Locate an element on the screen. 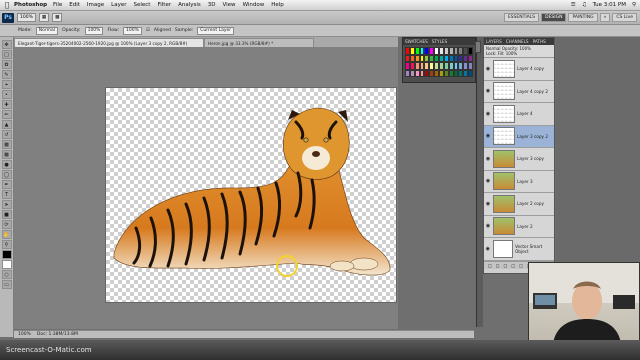 Image resolution: width=640 pixels, height=360 pixels. layer-row: ◉ Layer 4 is located at coordinates (519, 114).